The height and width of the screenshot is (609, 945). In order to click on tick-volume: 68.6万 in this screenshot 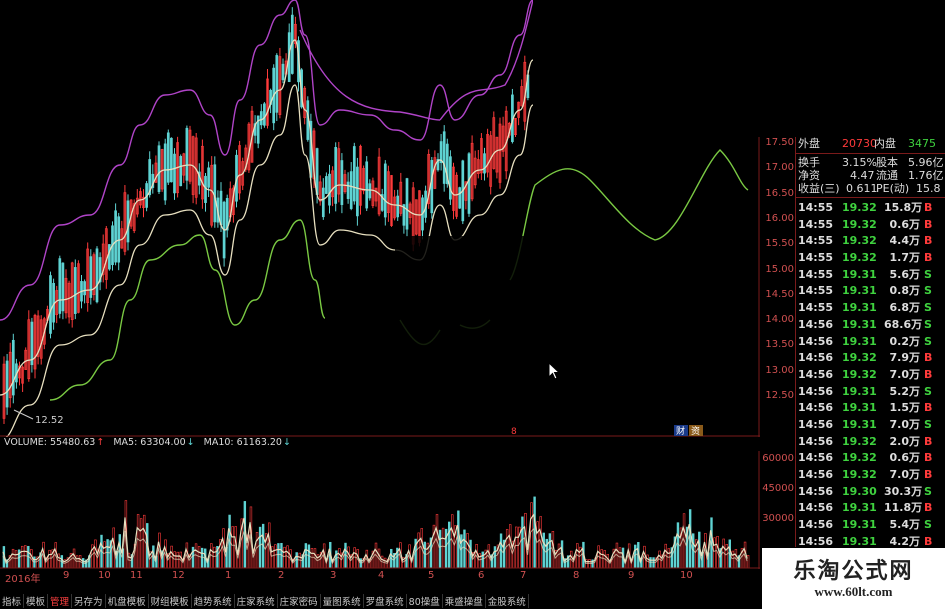, I will do `click(903, 324)`.